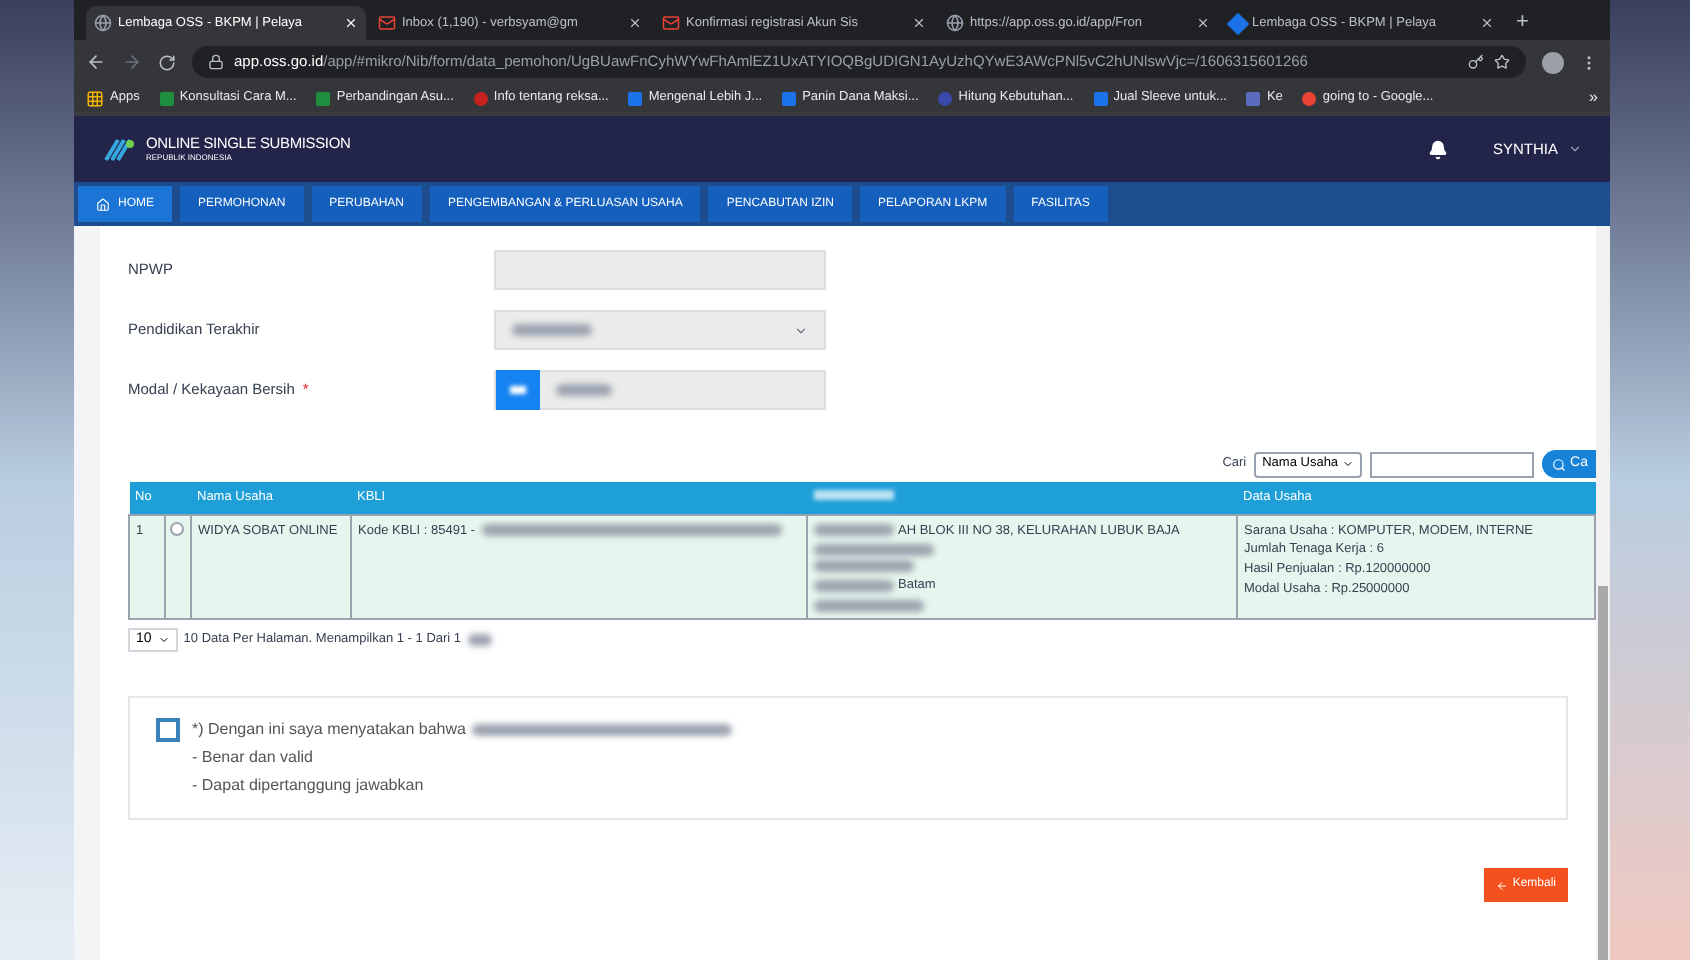  I want to click on lock-icon, so click(216, 62).